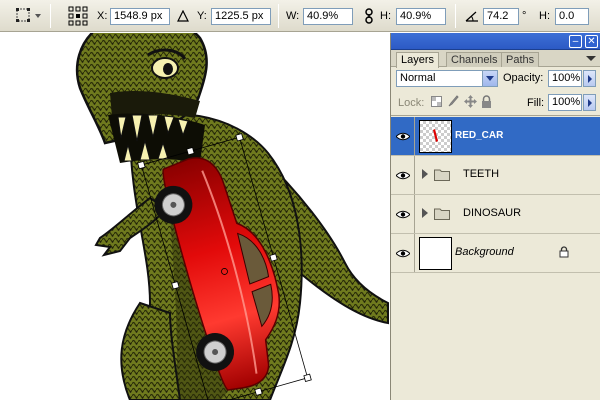  Describe the element at coordinates (328, 16) in the screenshot. I see `width-field: 40.9%` at that location.